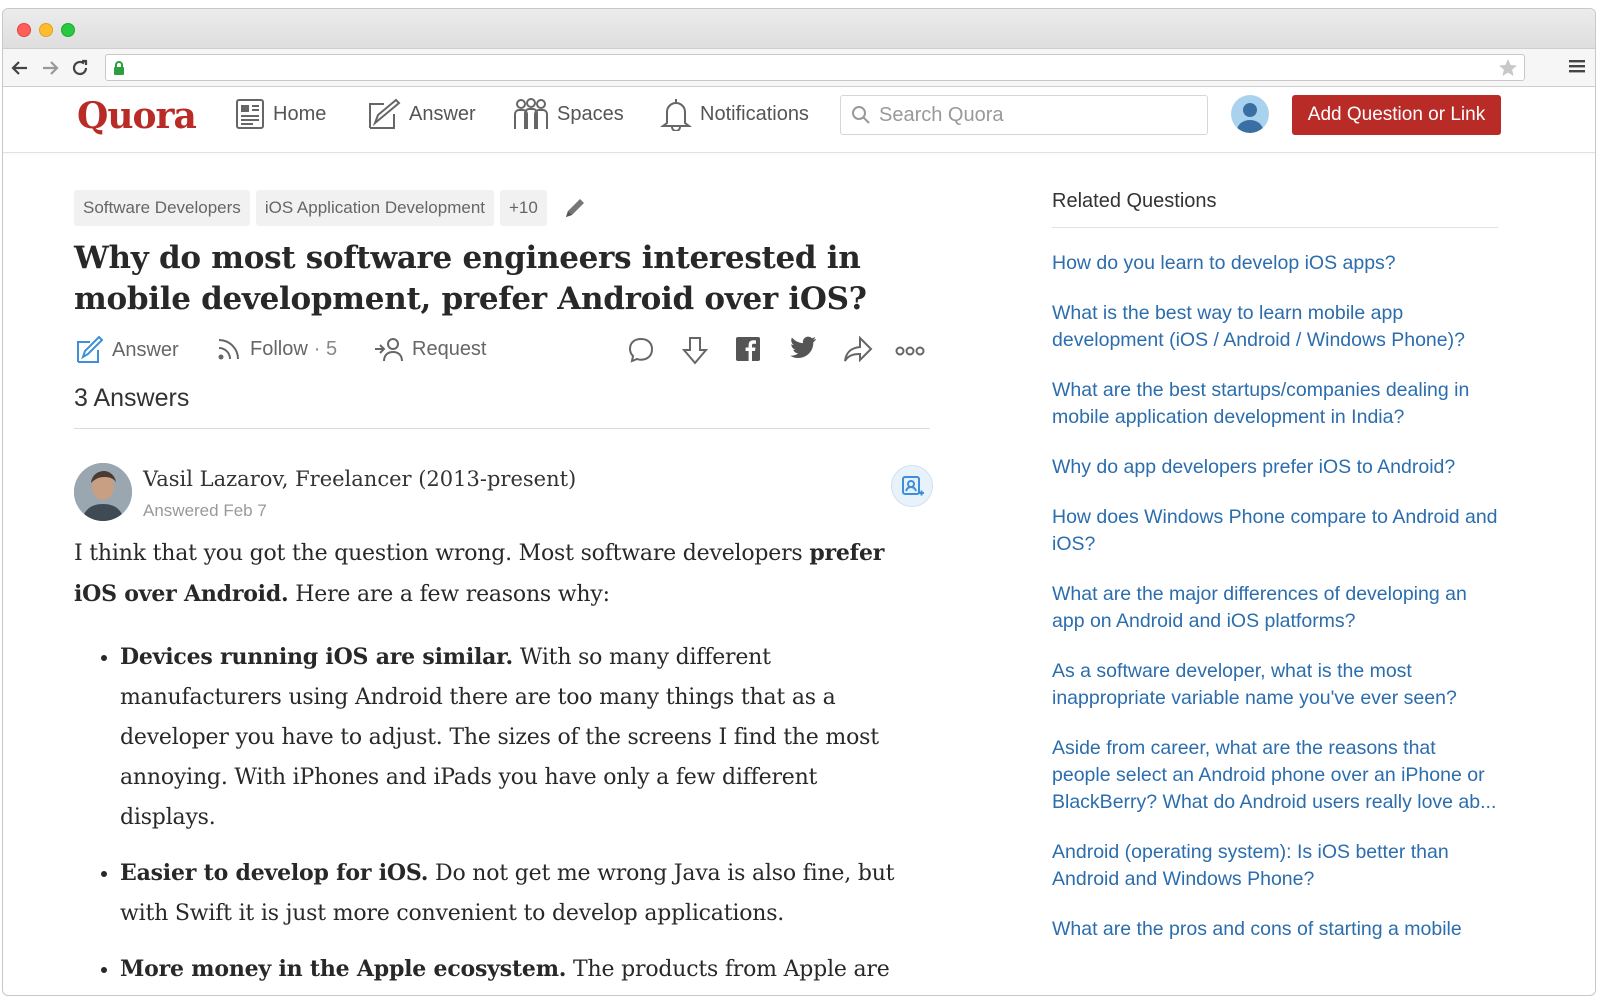 The image size is (1600, 1000). What do you see at coordinates (590, 113) in the screenshot?
I see `nav-spaces-label: Spaces` at bounding box center [590, 113].